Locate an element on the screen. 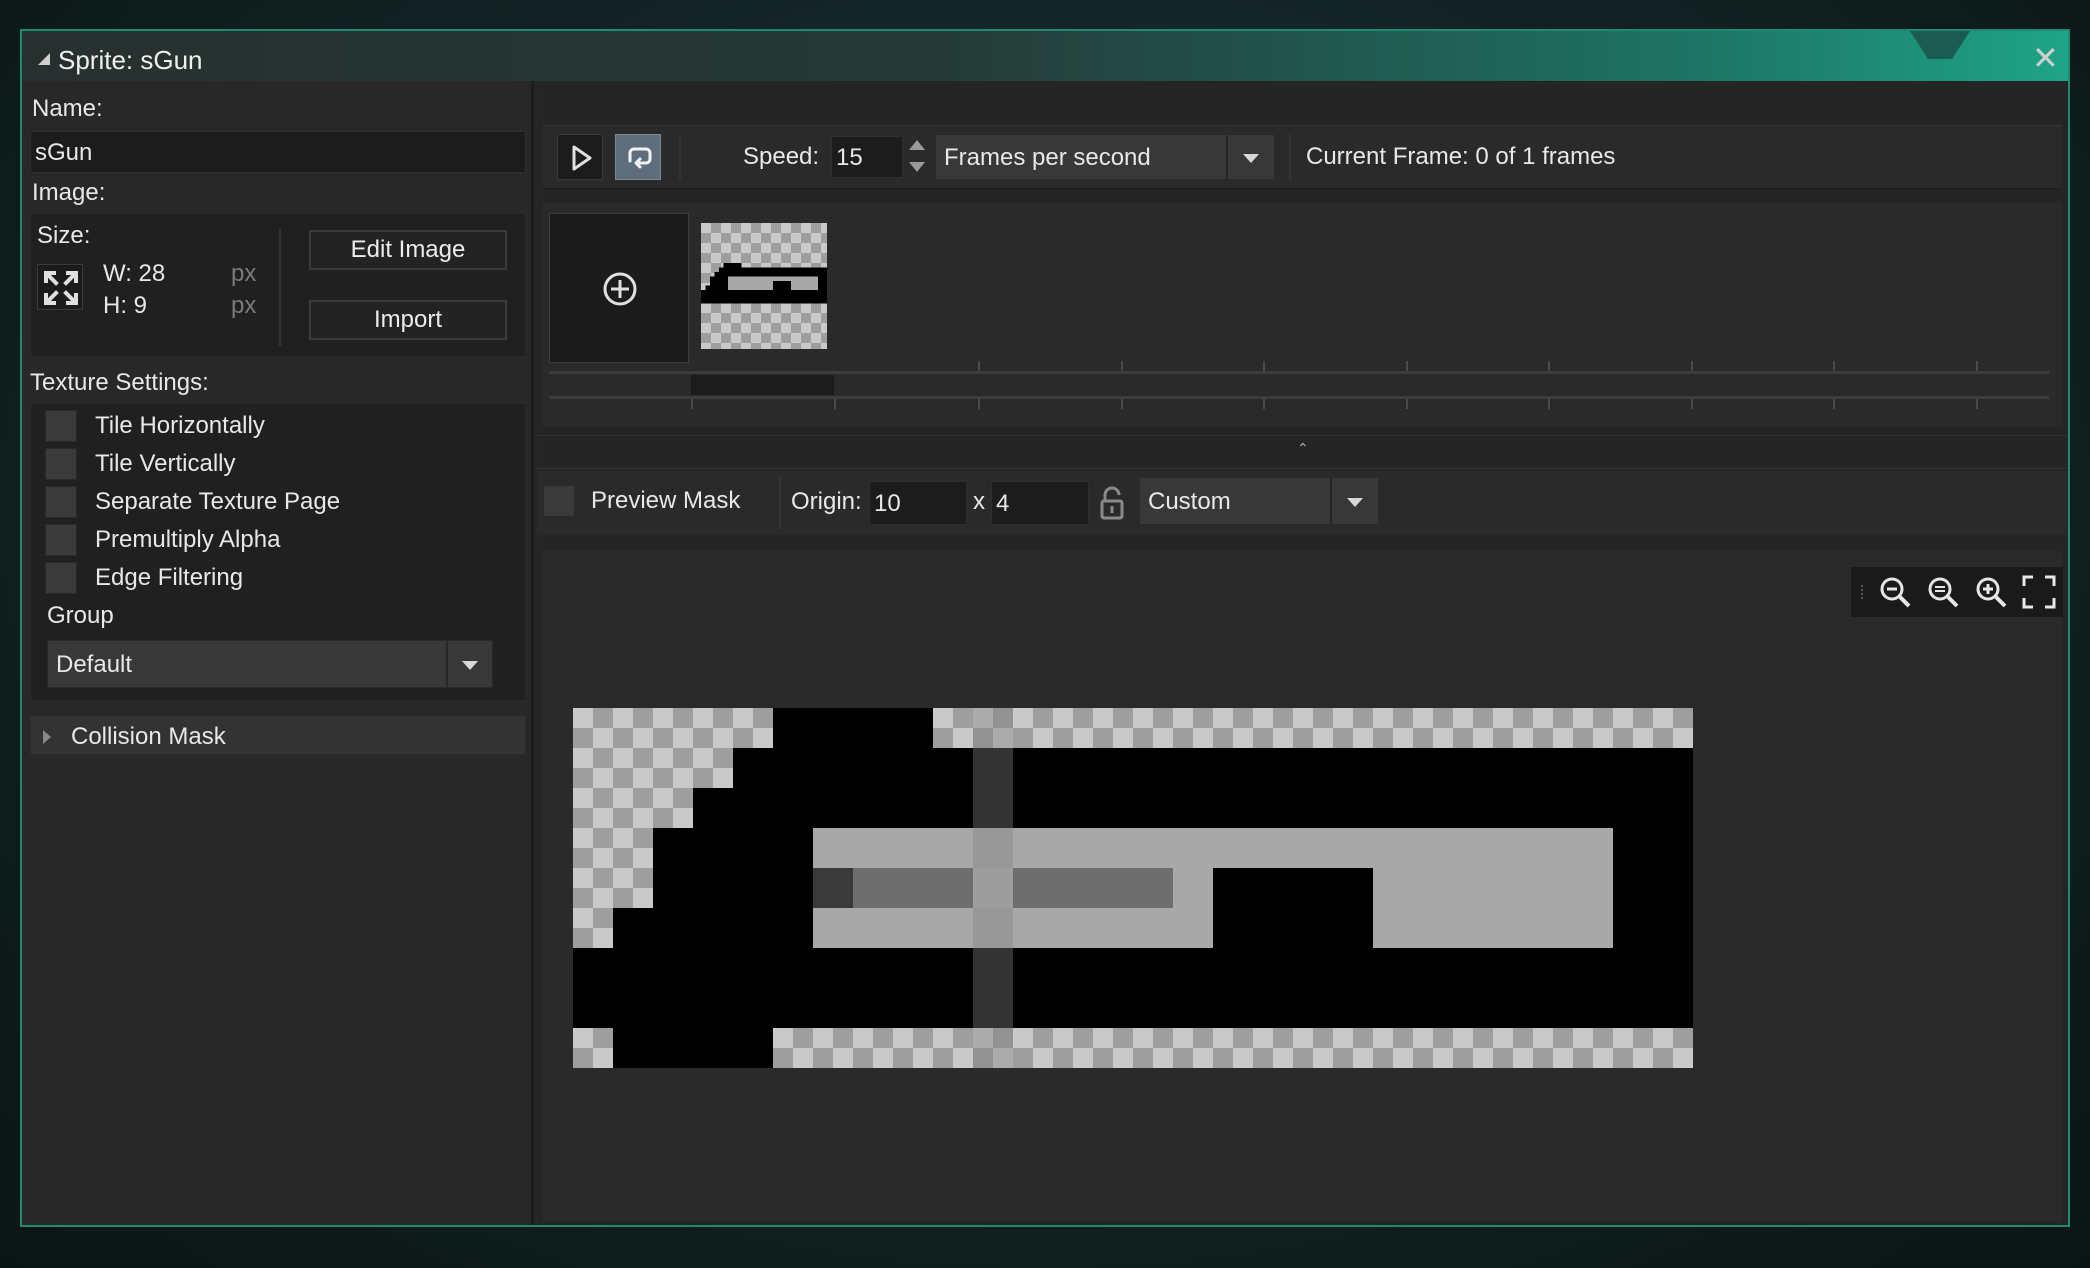  zoom-toolbar is located at coordinates (1957, 592).